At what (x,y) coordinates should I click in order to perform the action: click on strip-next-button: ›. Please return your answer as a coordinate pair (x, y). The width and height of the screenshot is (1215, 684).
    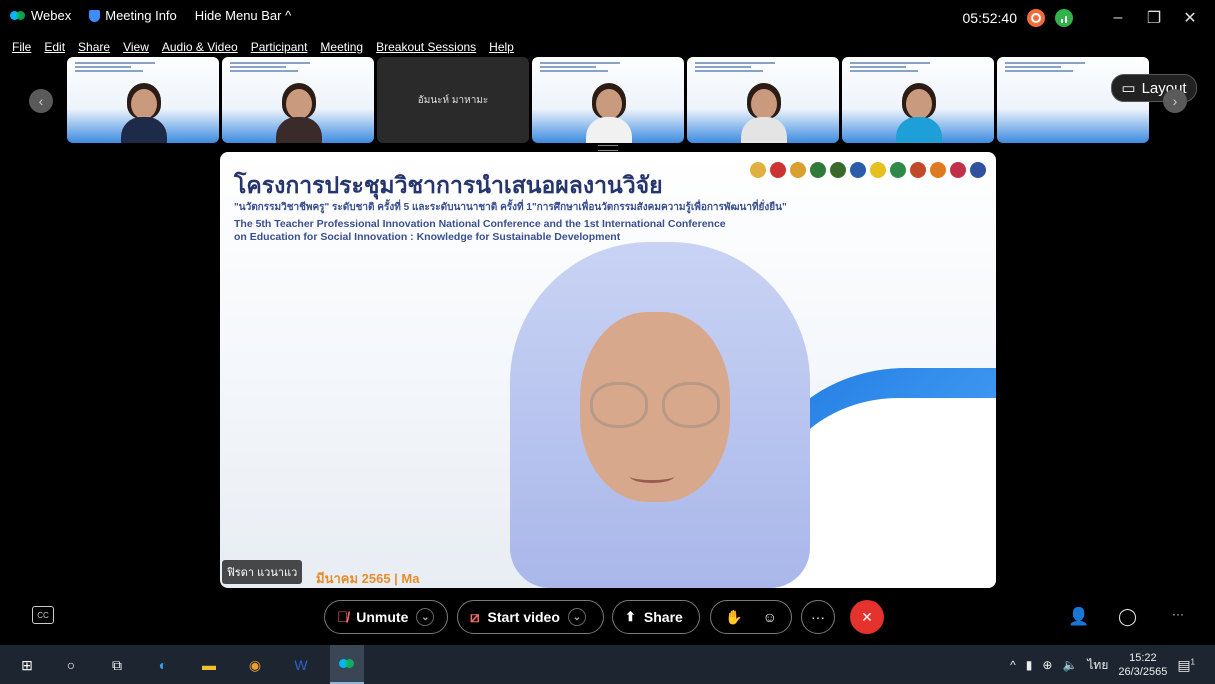
    Looking at the image, I should click on (1175, 101).